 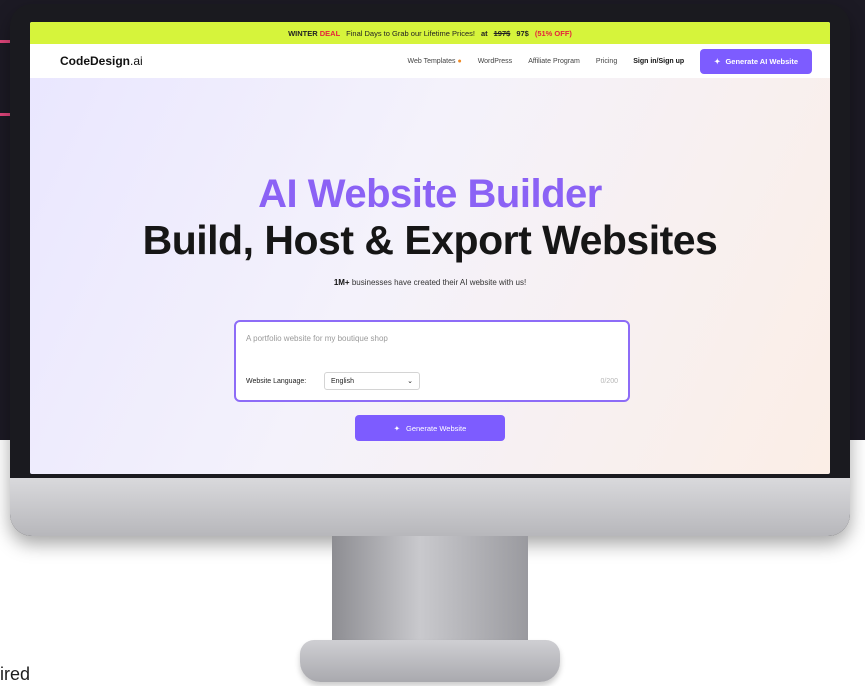 What do you see at coordinates (317, 338) in the screenshot?
I see `prompt-input-placeholder: A portfolio website for my boutique shop` at bounding box center [317, 338].